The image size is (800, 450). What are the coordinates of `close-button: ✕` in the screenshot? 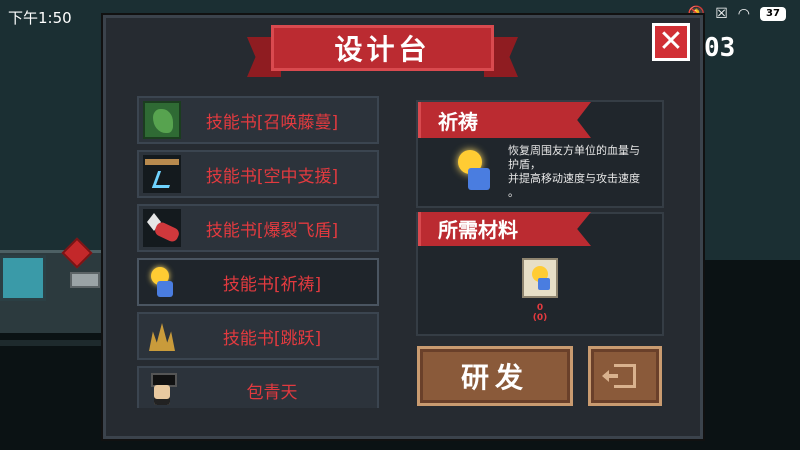 It's located at (671, 42).